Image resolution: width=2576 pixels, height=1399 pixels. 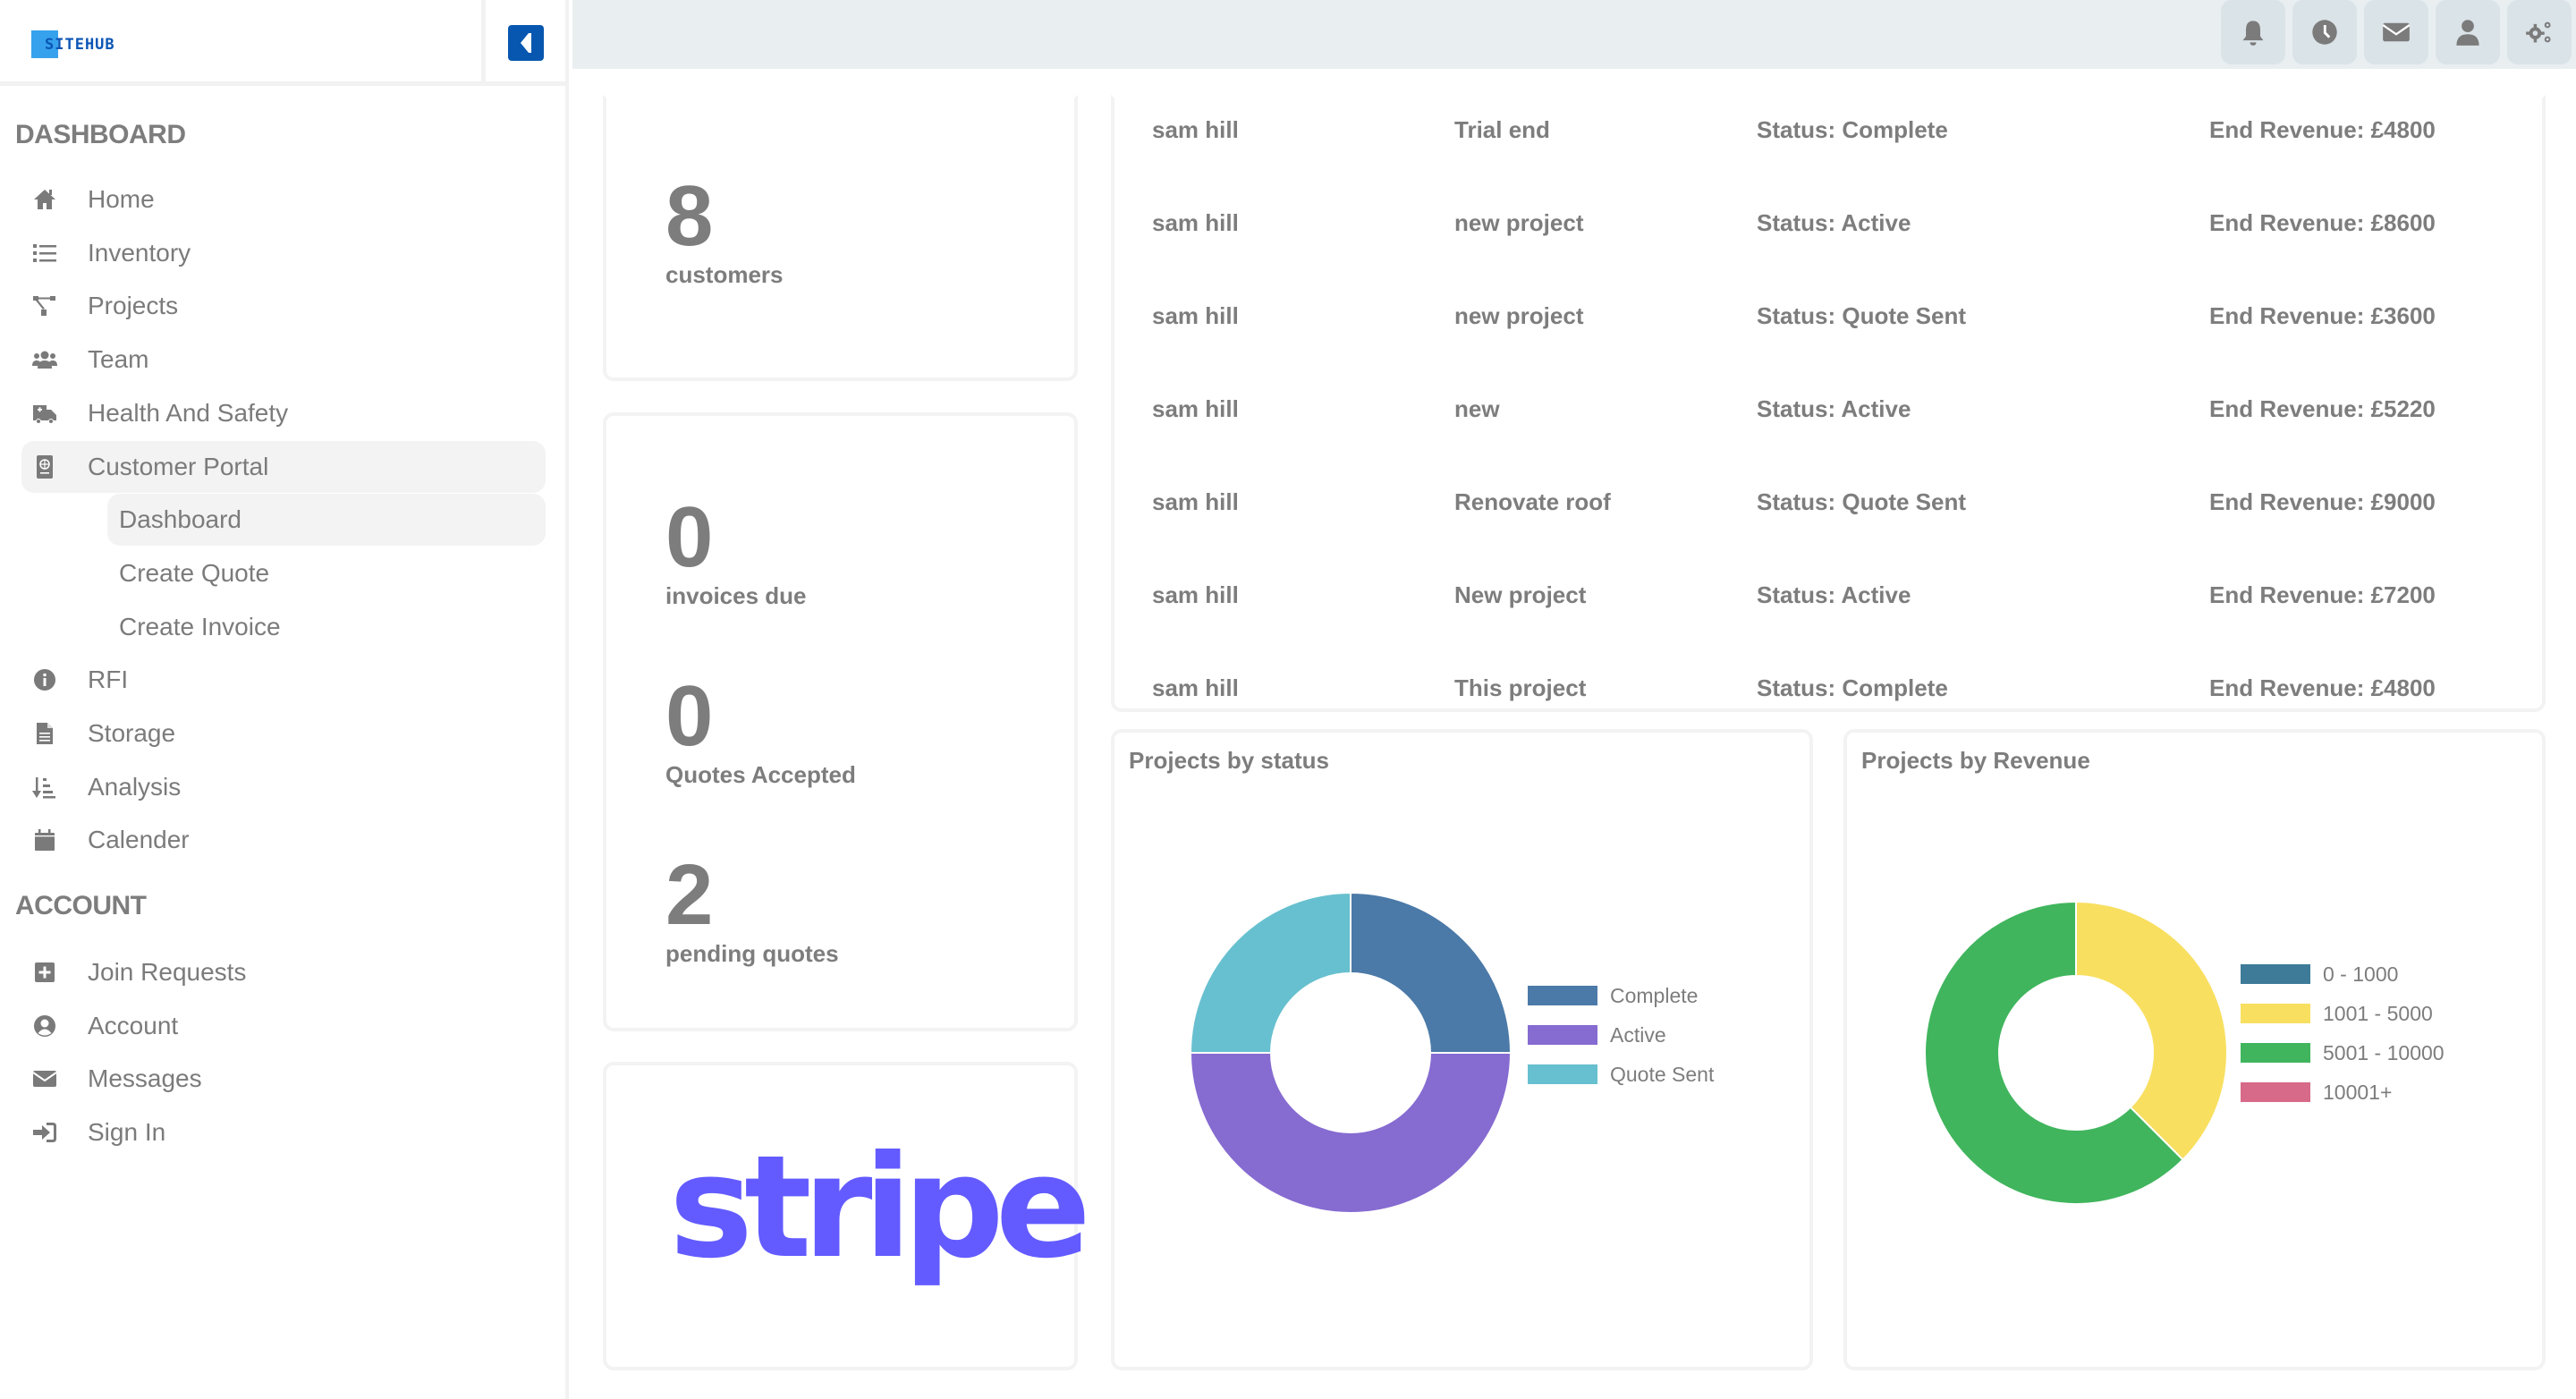 What do you see at coordinates (283, 787) in the screenshot?
I see `sidebar-item-analysis: Analysis` at bounding box center [283, 787].